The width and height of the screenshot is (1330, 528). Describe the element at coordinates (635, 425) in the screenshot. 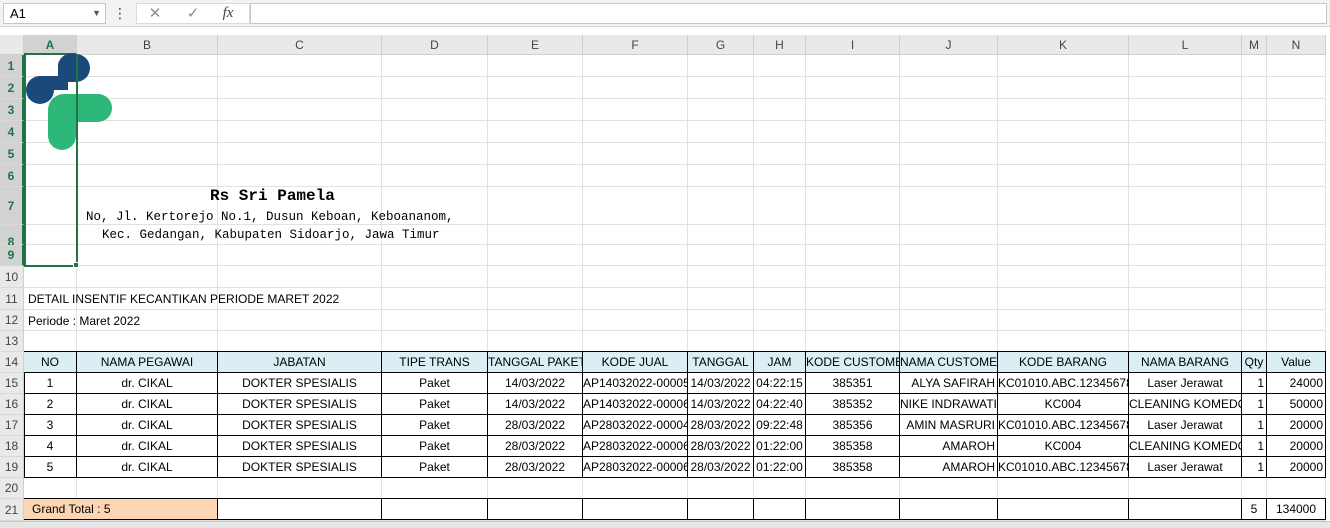

I see `table-cell: AP28032022-00004` at that location.